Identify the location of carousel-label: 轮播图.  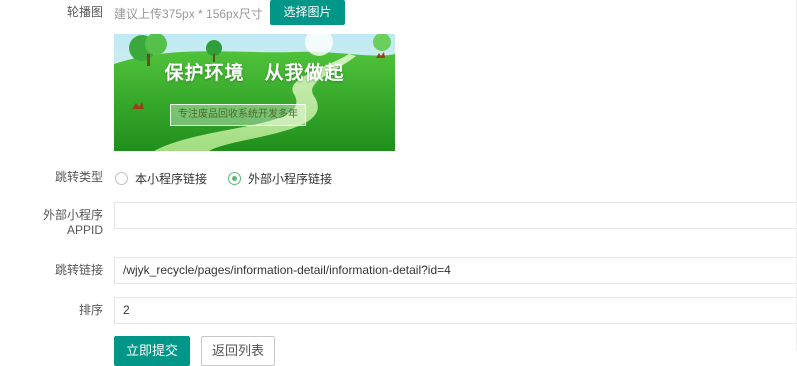
(84, 12).